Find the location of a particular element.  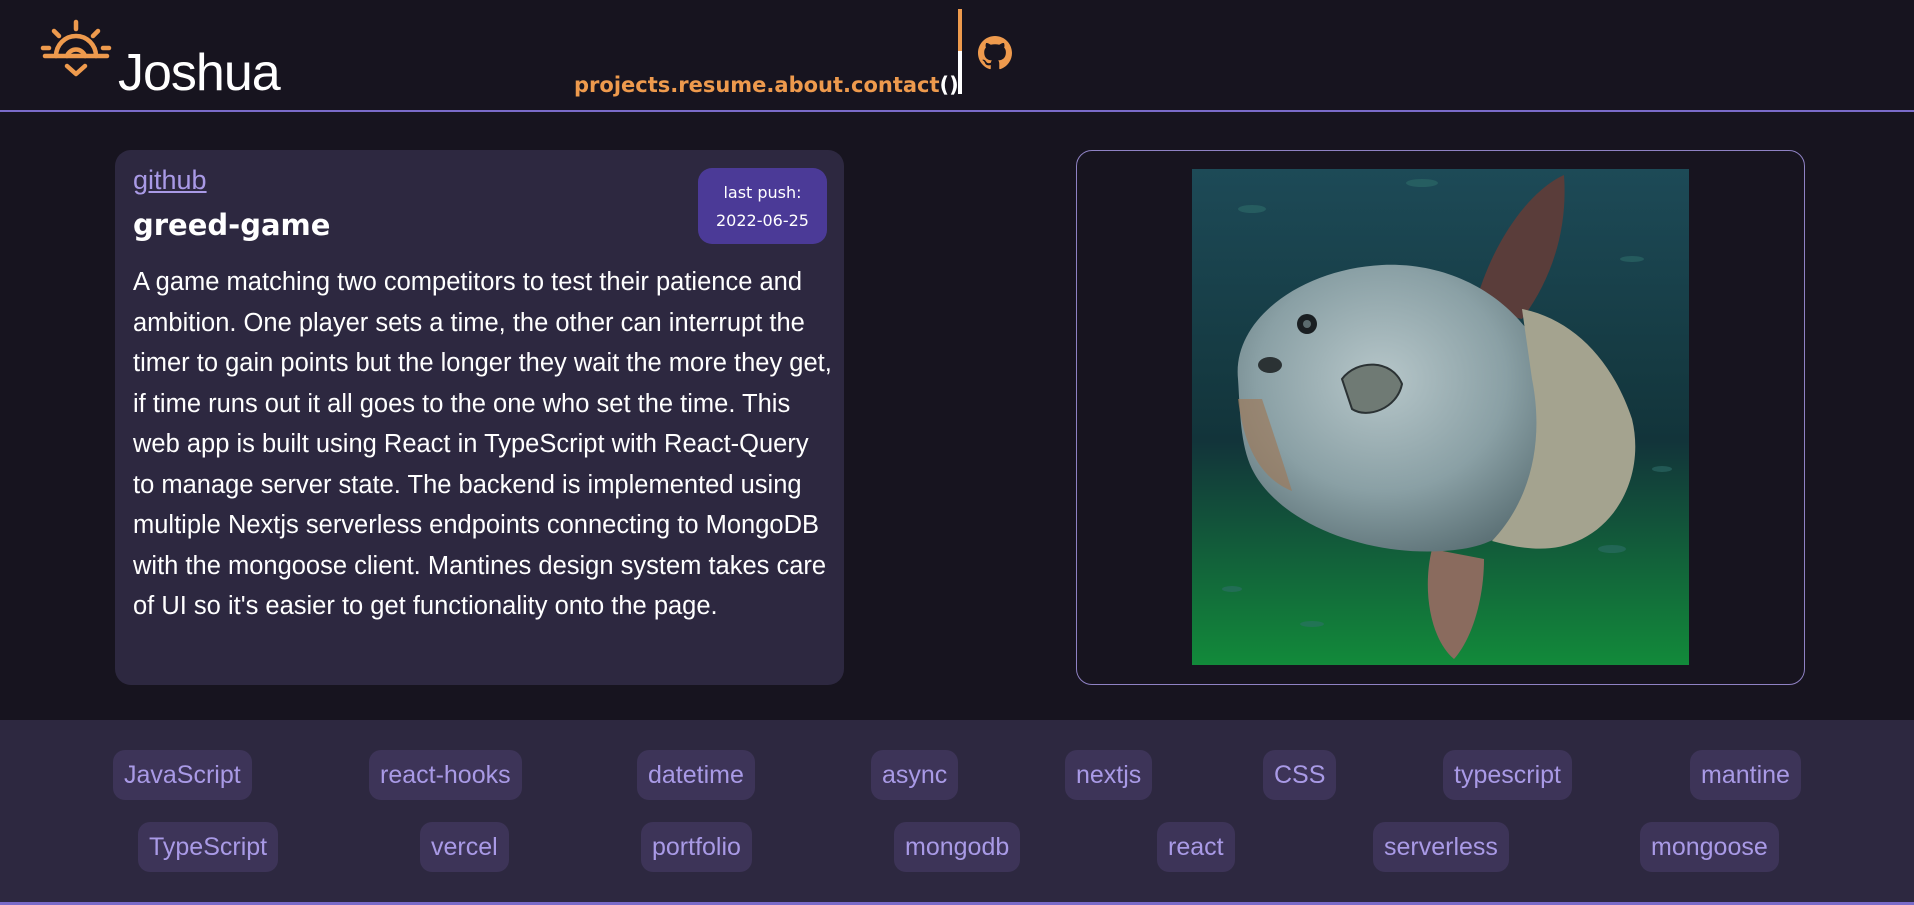

github-icon is located at coordinates (995, 53).